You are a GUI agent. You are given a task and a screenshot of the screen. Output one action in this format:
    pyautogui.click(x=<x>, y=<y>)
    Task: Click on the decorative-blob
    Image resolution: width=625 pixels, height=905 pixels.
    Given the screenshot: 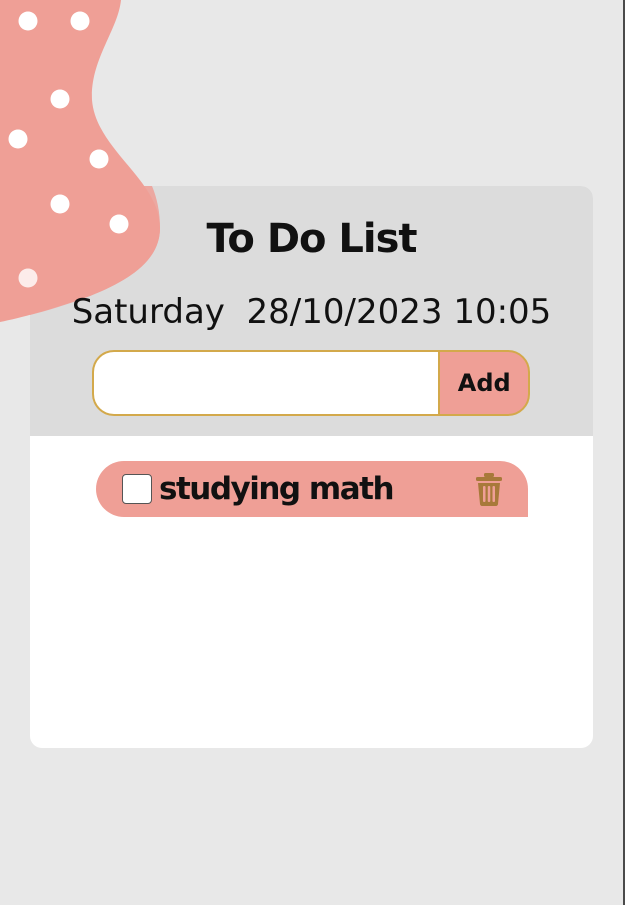 What is the action you would take?
    pyautogui.click(x=80, y=161)
    